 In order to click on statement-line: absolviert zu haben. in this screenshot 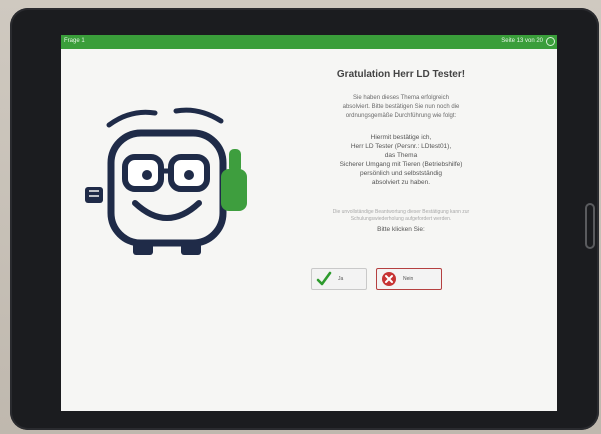, I will do `click(401, 182)`.